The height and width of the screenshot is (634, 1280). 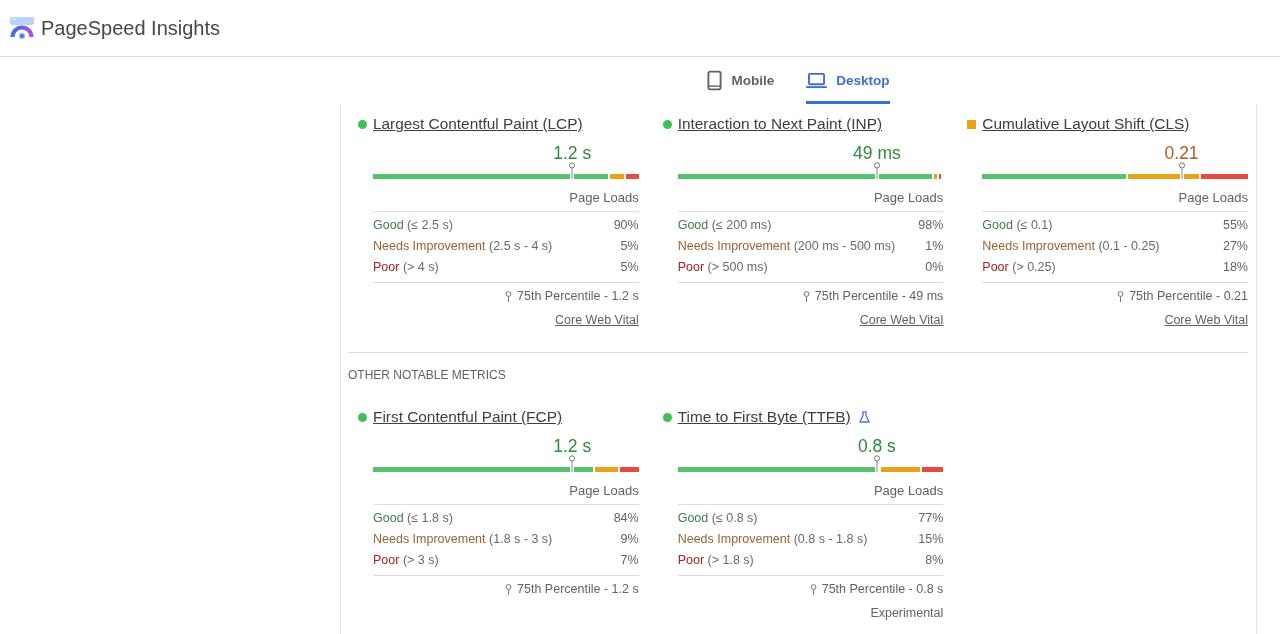 What do you see at coordinates (1019, 267) in the screenshot?
I see `distribution-label: Poor (> 0.25)` at bounding box center [1019, 267].